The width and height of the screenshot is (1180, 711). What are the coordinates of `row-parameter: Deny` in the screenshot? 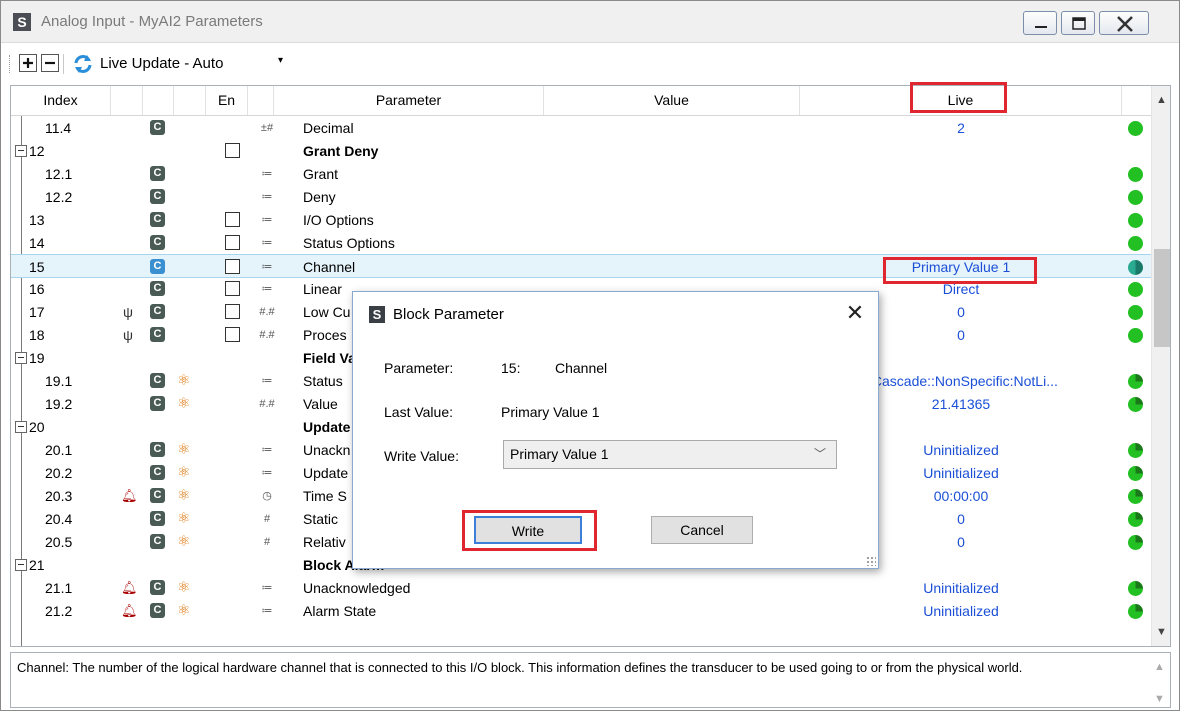 It's located at (319, 197).